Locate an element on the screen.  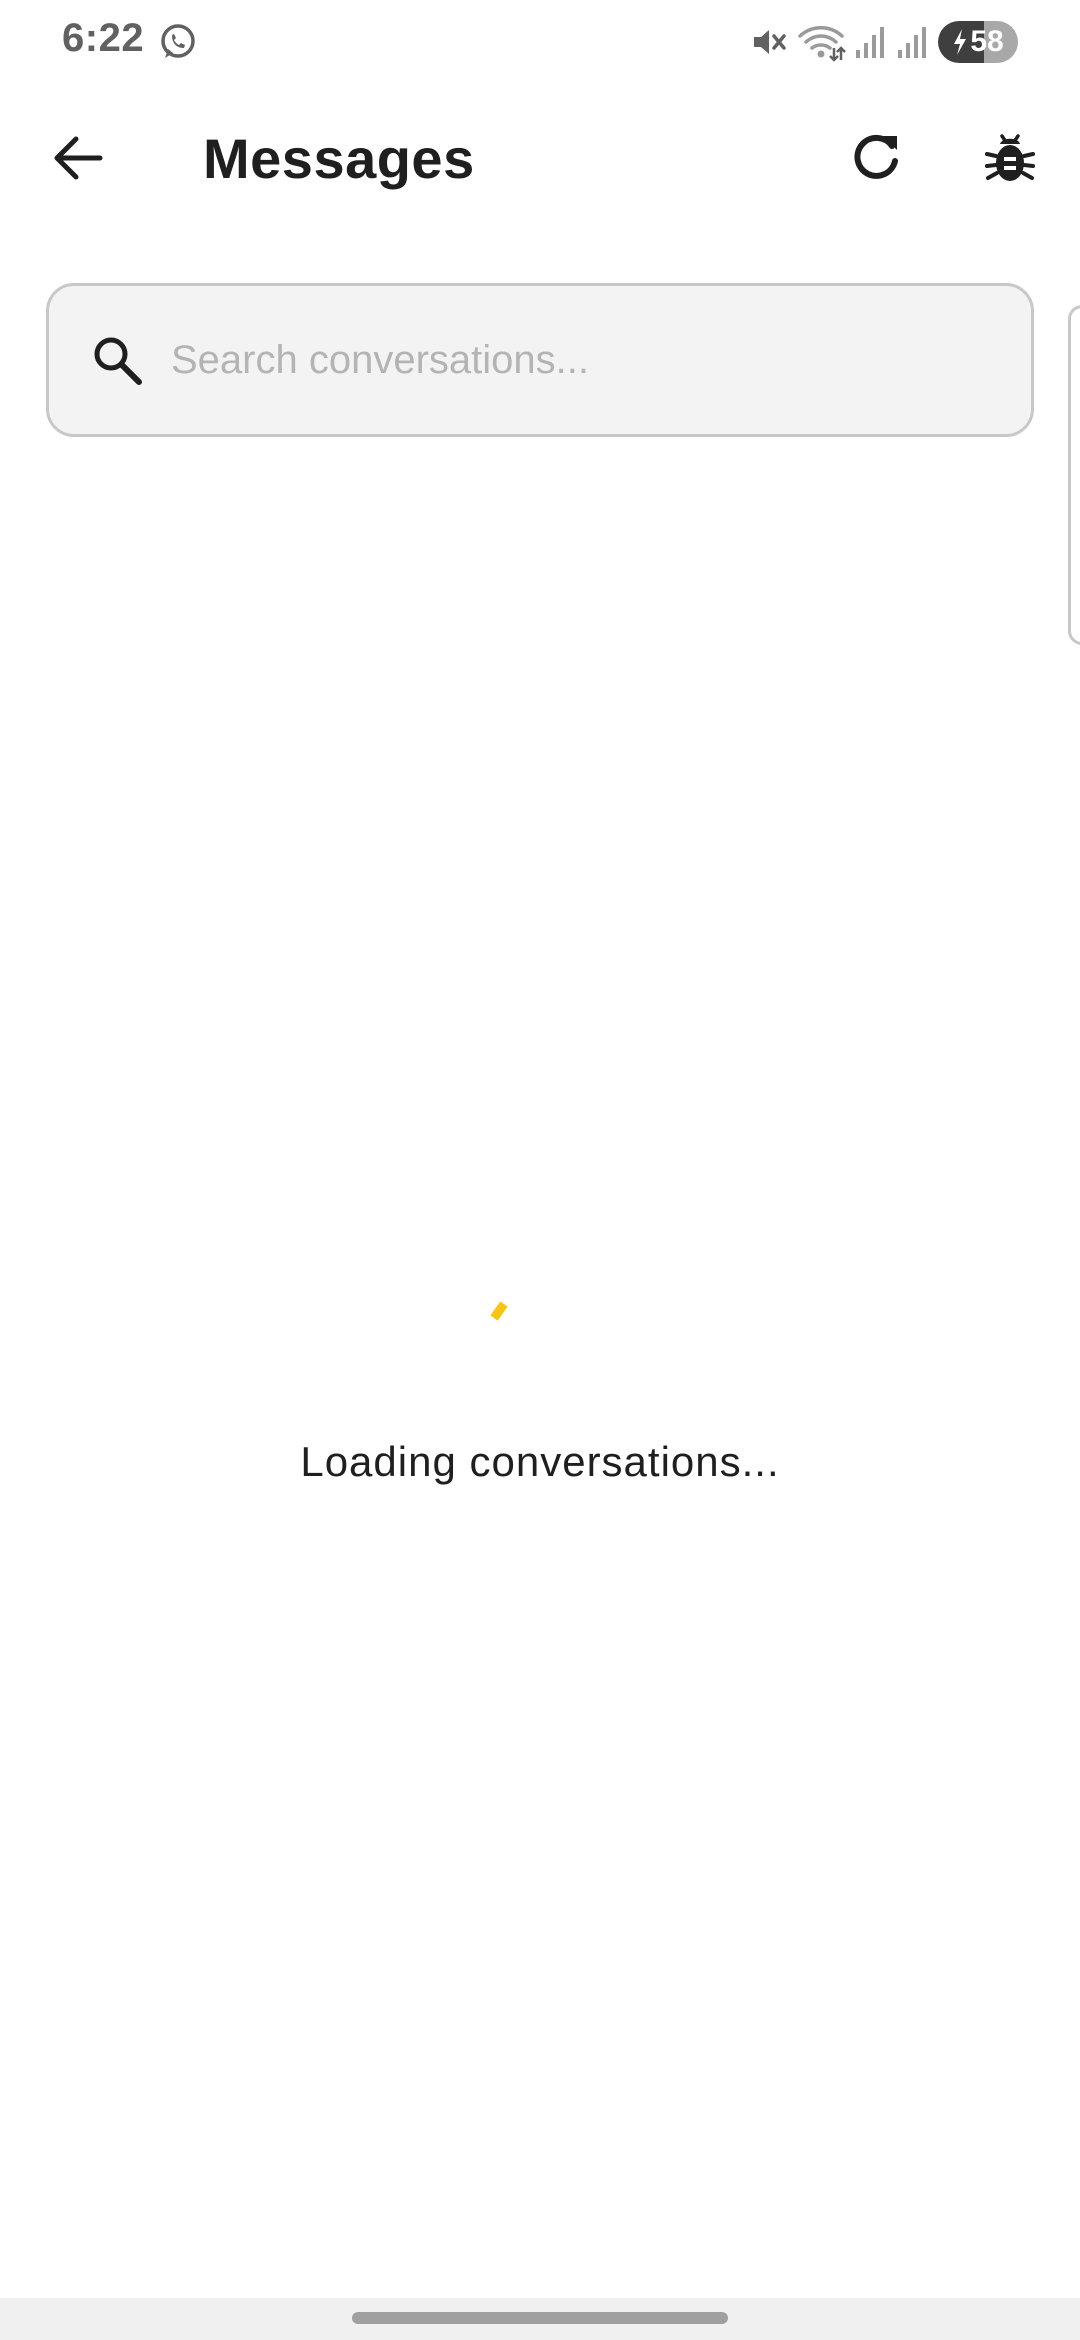
status-bar: 6:22 58 is located at coordinates (540, 42).